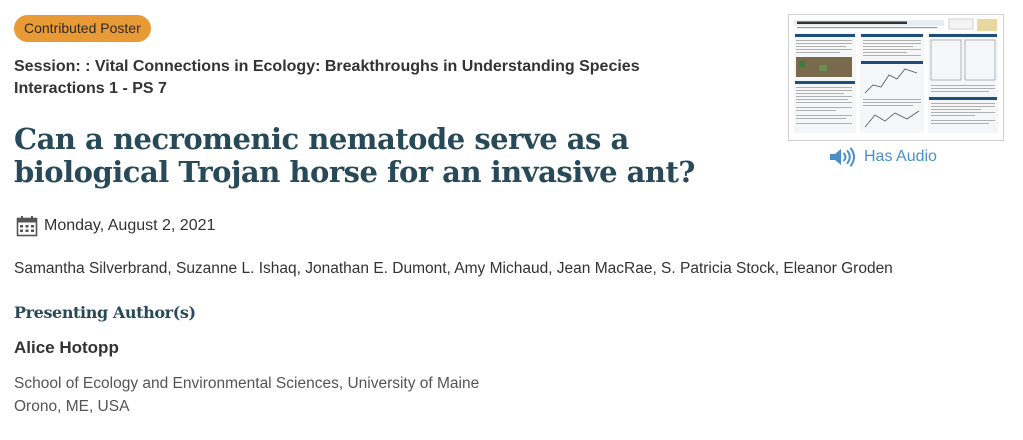 This screenshot has height=440, width=1023. I want to click on date-row: Monday, August 2, 2021, so click(115, 226).